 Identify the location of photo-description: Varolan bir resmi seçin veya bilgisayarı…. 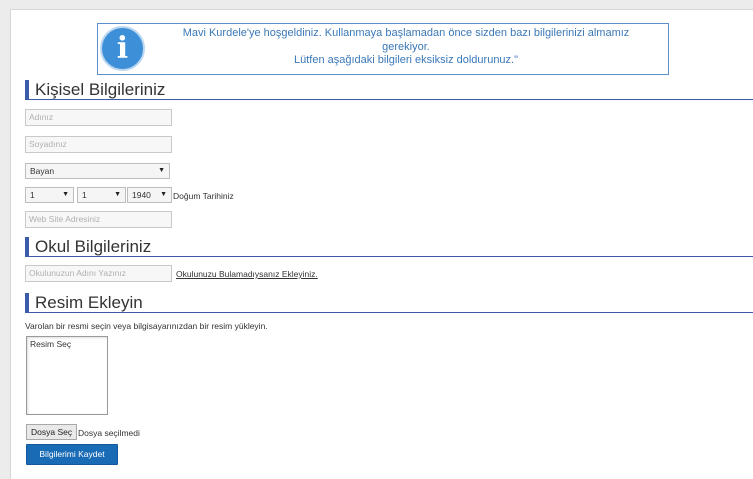
(146, 326).